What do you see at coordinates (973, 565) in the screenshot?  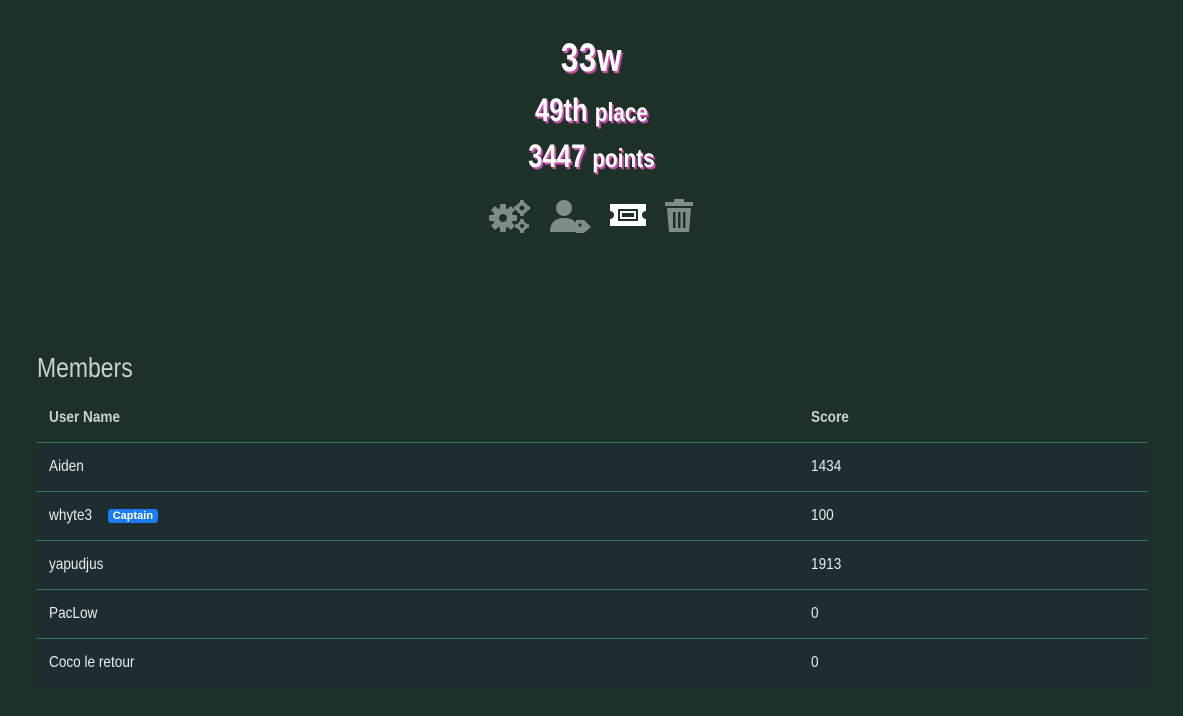 I see `member-score-cell: 1913` at bounding box center [973, 565].